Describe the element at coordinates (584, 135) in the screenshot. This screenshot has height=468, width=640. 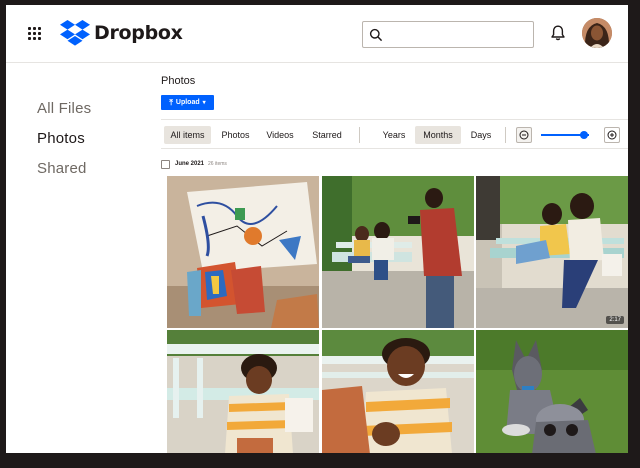
I see `zoom-slider-thumb` at that location.